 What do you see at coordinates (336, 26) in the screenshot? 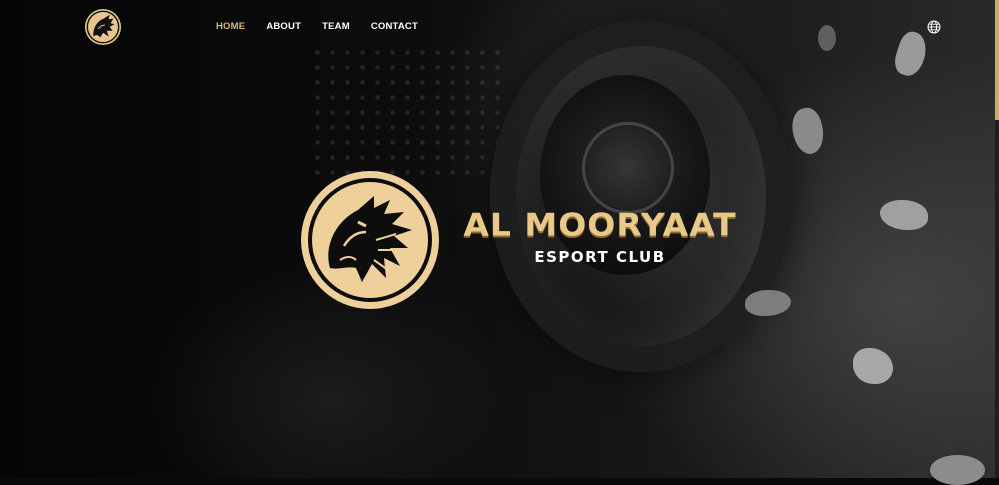
I see `nav-team: TEAM` at bounding box center [336, 26].